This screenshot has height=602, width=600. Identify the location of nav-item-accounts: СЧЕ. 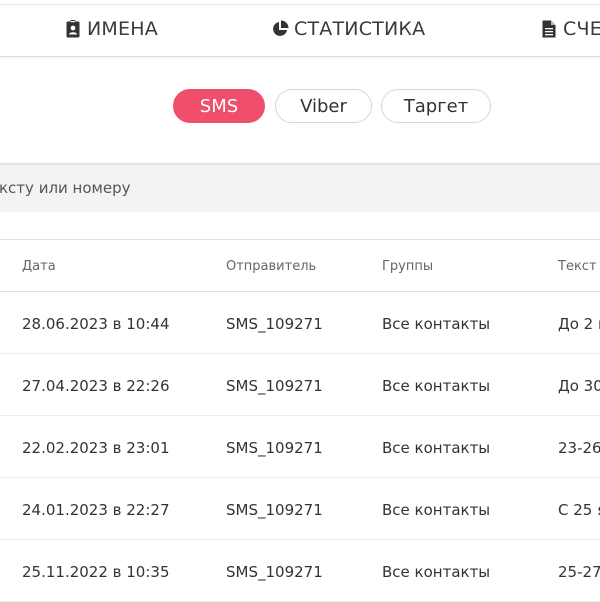
(570, 29).